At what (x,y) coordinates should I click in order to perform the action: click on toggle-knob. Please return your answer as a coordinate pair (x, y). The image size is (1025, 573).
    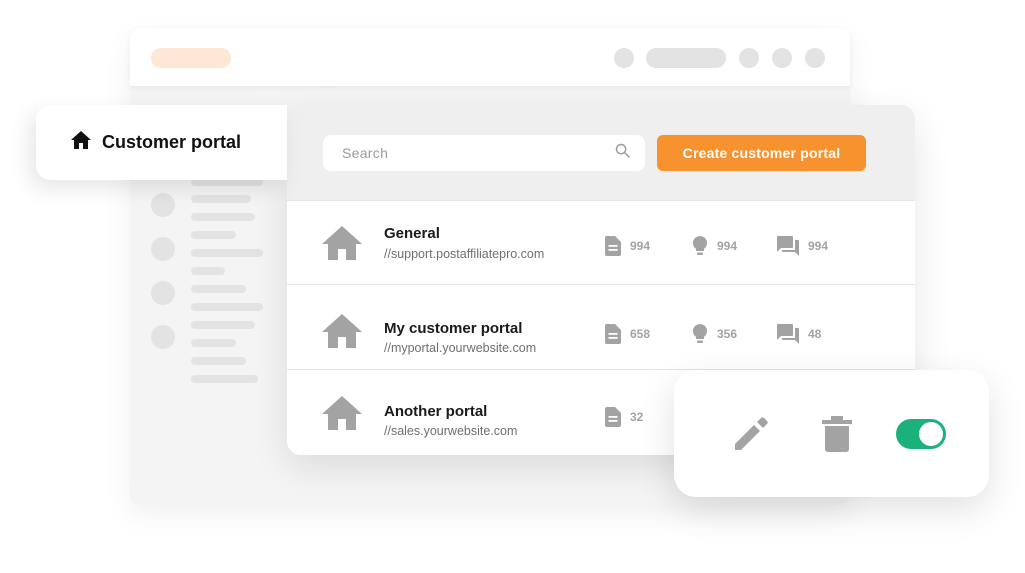
    Looking at the image, I should click on (931, 434).